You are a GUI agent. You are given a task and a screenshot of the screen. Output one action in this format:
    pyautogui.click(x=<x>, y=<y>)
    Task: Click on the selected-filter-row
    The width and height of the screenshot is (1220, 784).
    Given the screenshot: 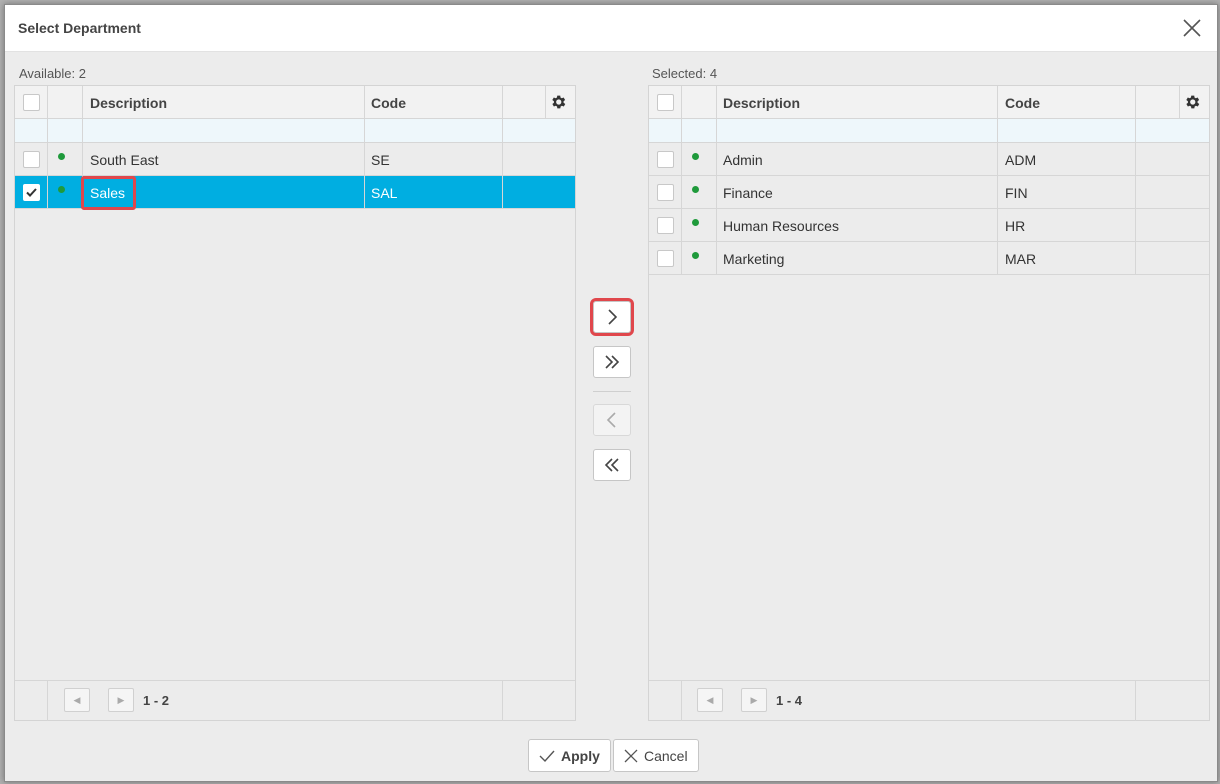 What is the action you would take?
    pyautogui.click(x=929, y=131)
    